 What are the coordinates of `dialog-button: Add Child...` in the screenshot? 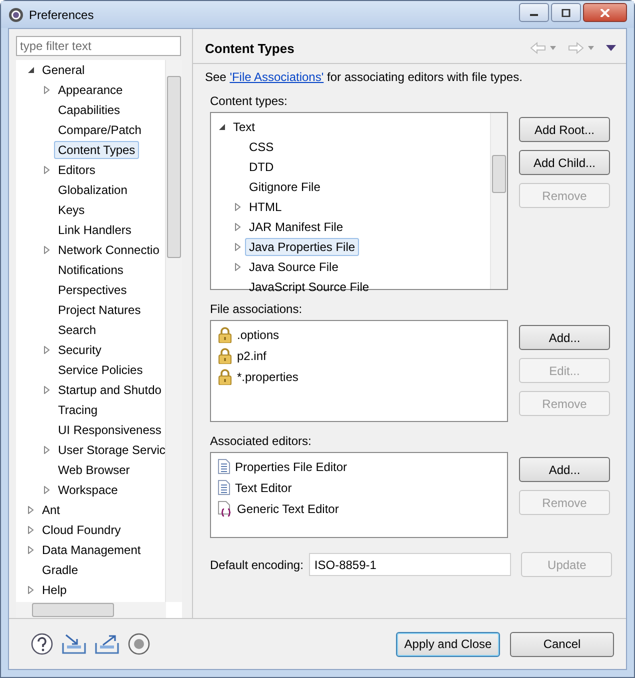 It's located at (564, 162).